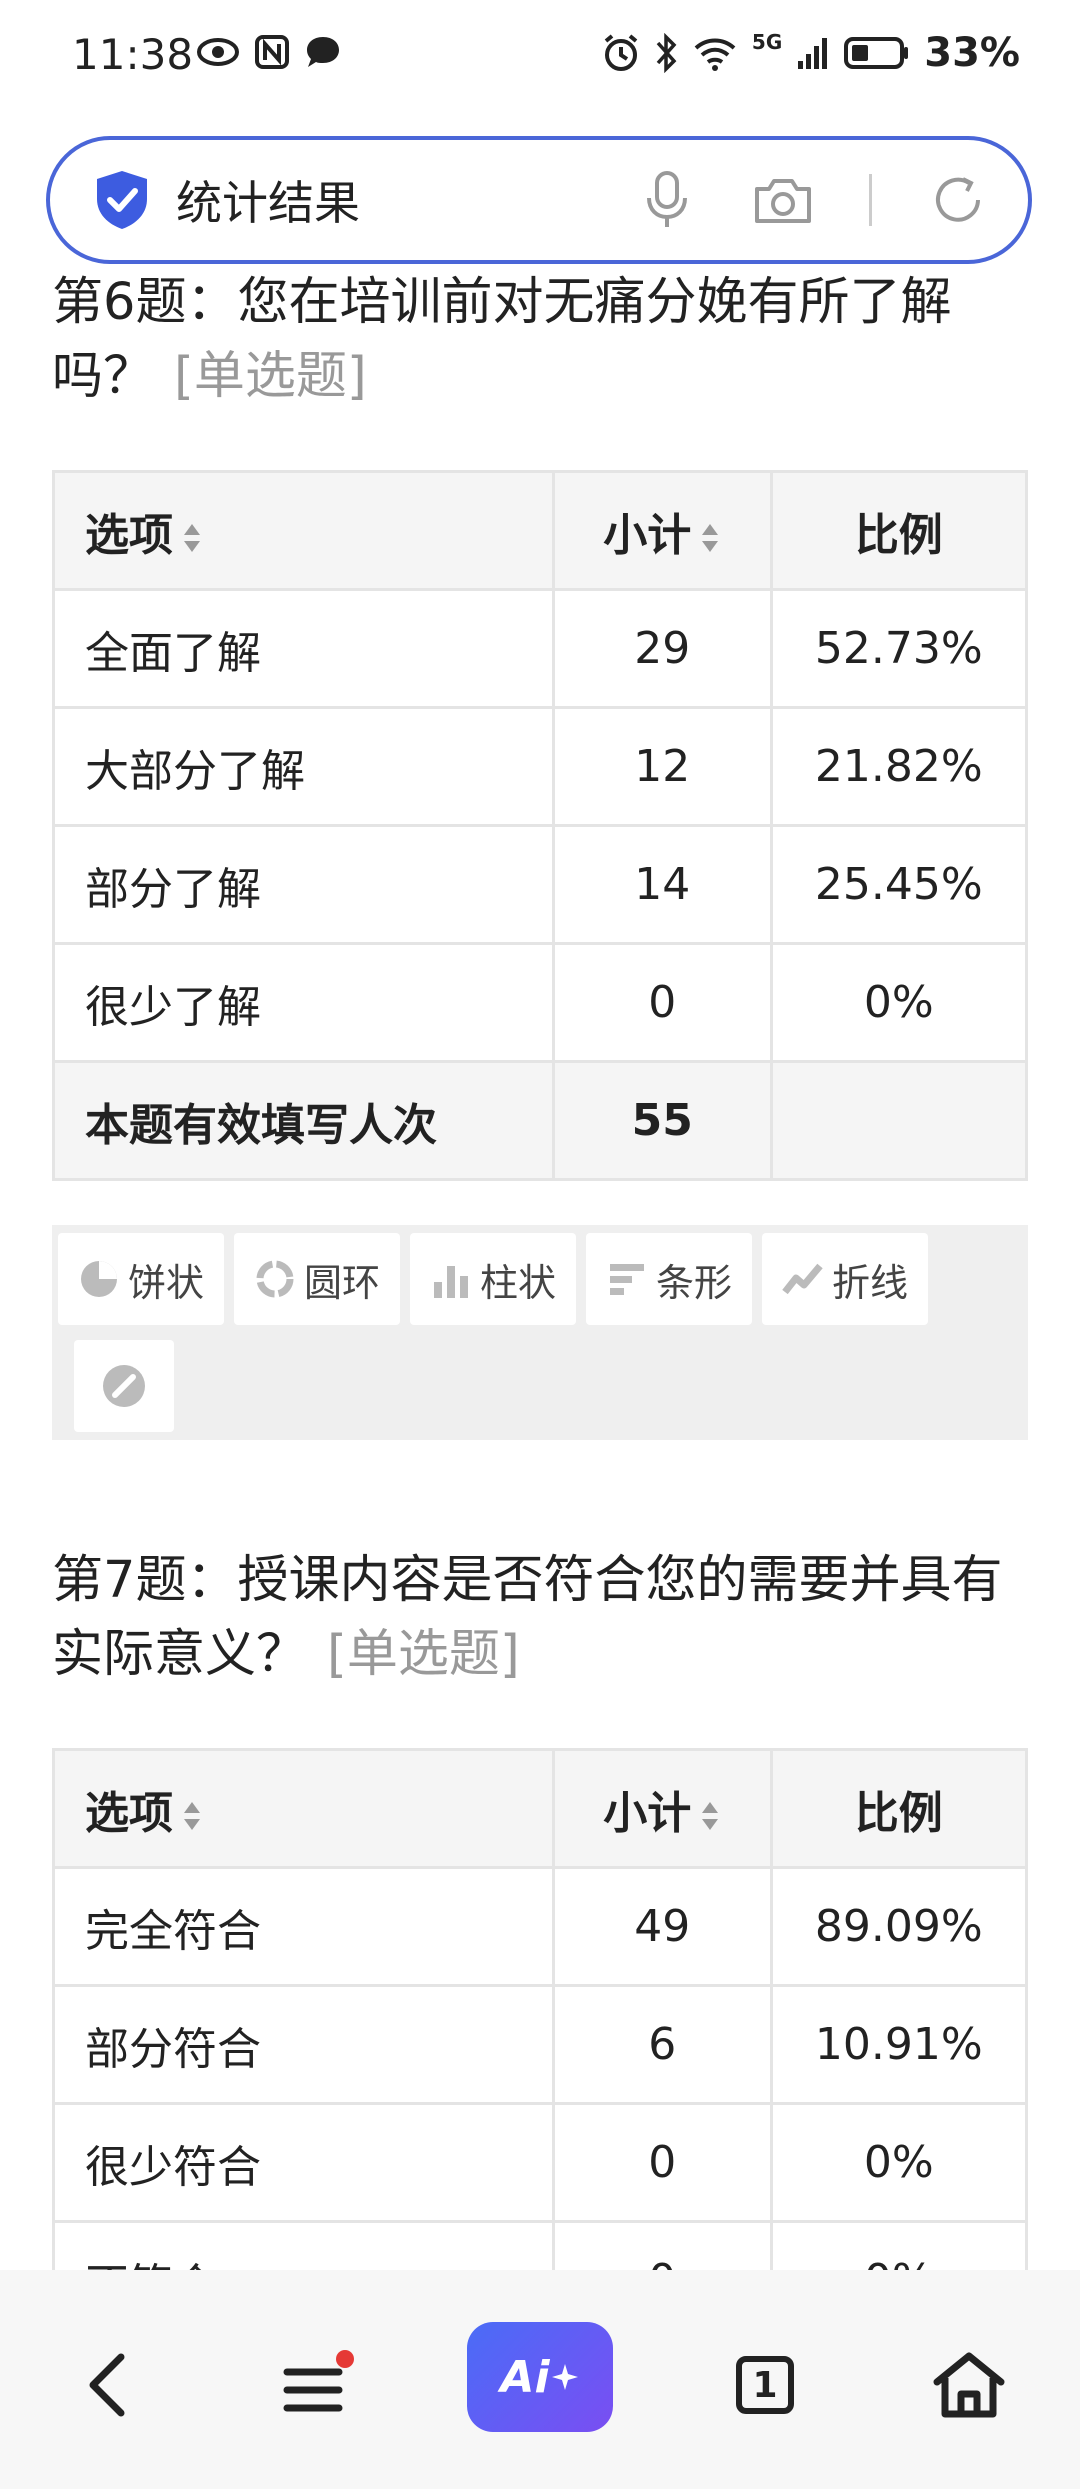 The height and width of the screenshot is (2489, 1080). I want to click on row-count: 49, so click(662, 1926).